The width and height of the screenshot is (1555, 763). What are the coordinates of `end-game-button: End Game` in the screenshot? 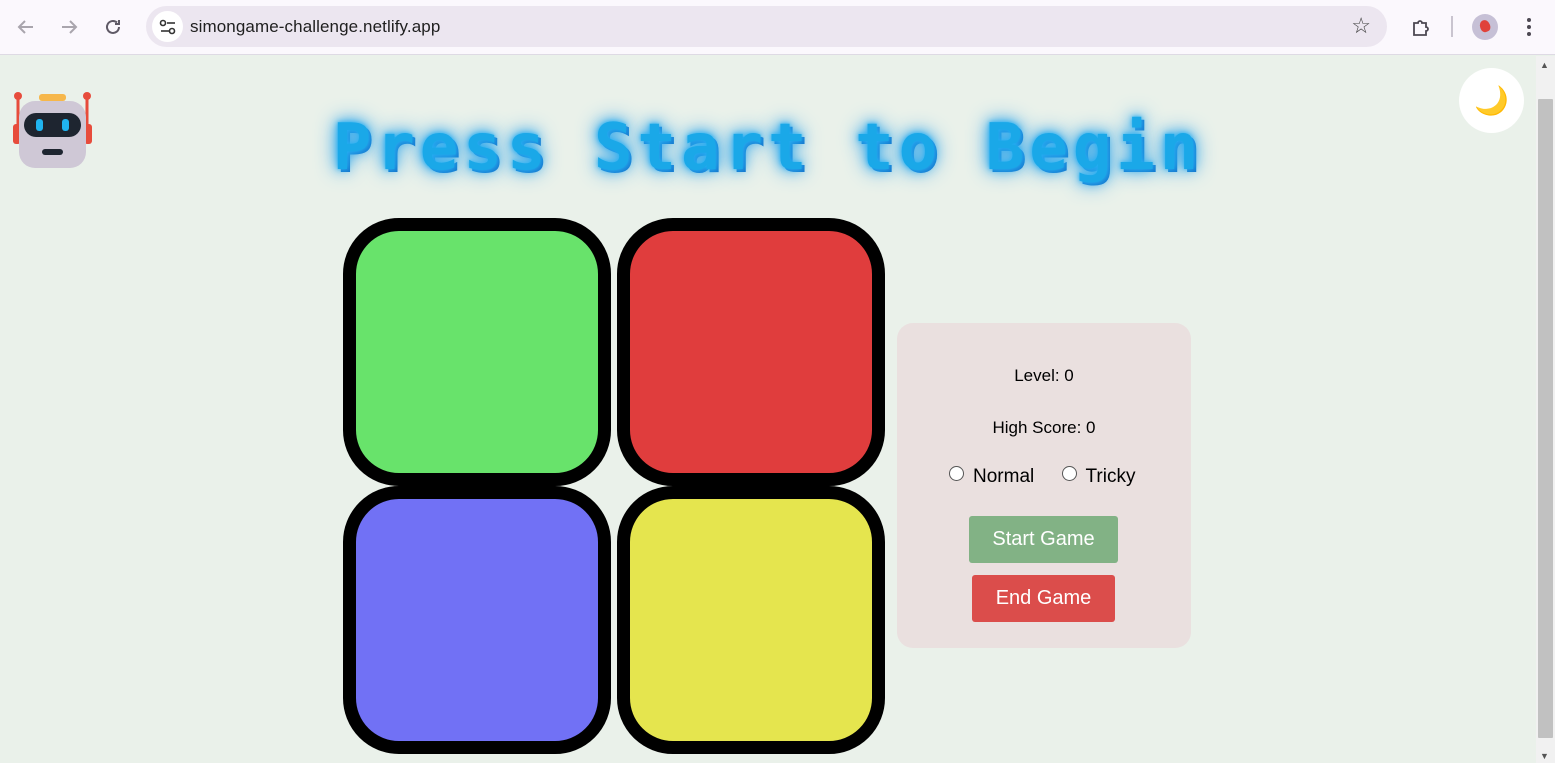 It's located at (1043, 598).